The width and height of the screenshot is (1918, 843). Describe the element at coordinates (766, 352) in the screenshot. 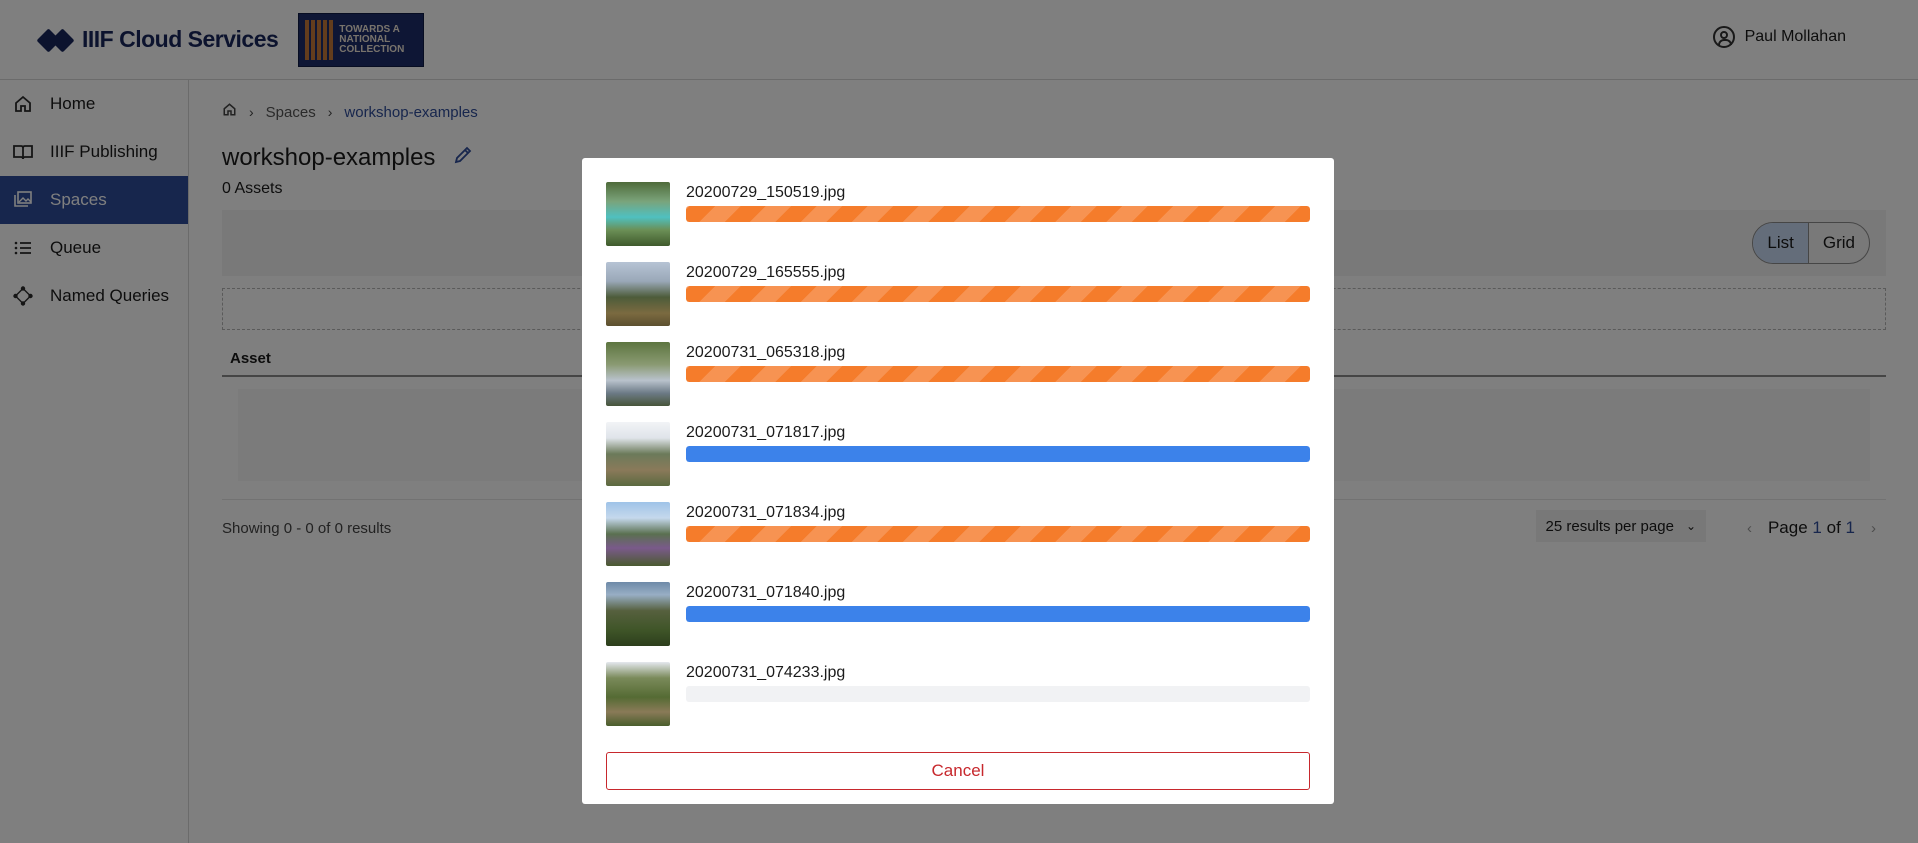

I see `file-name: 20200731_065318.jpg` at that location.